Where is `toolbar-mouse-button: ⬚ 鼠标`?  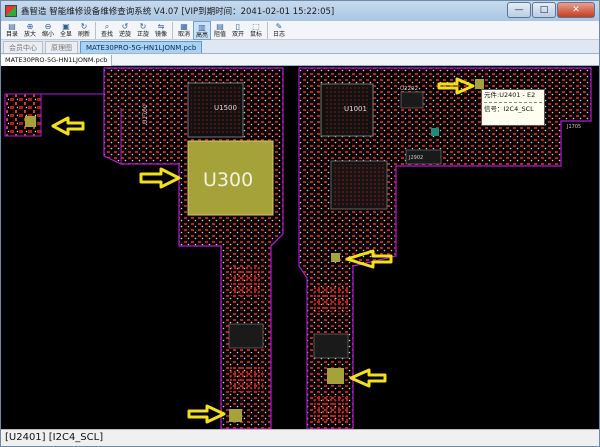 toolbar-mouse-button: ⬚ 鼠标 is located at coordinates (256, 30).